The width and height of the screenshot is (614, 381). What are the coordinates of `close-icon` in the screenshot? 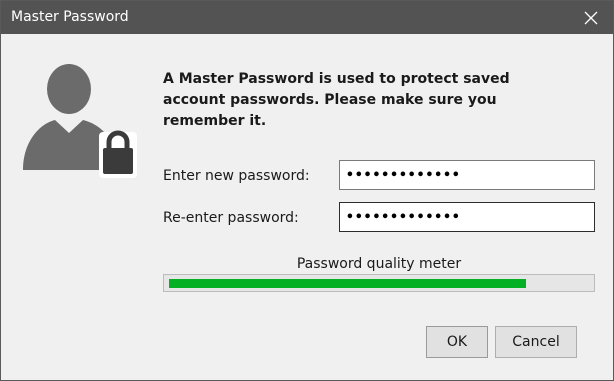 It's located at (591, 17).